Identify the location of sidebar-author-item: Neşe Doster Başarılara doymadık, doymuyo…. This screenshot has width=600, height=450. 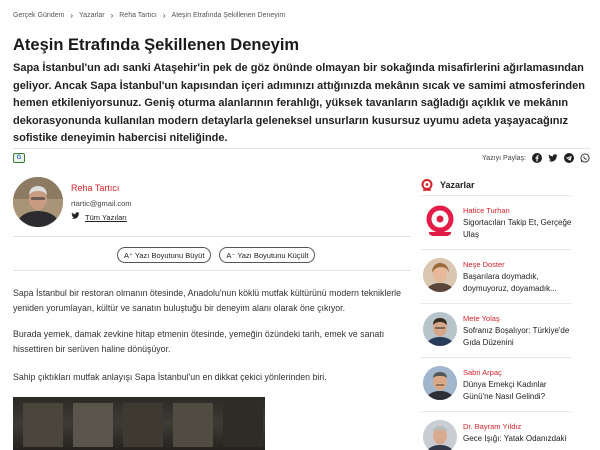
(496, 276).